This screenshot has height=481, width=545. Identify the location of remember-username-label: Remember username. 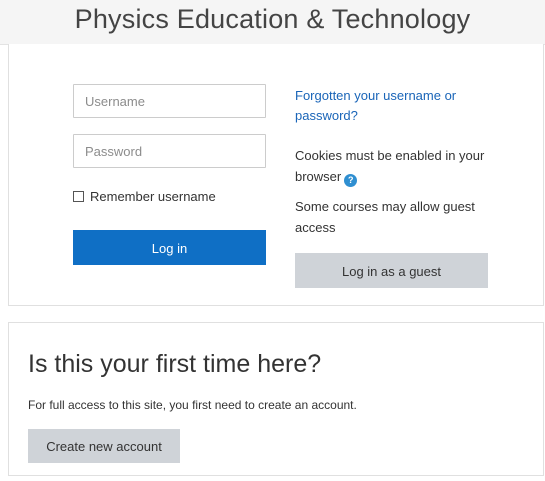
(153, 196).